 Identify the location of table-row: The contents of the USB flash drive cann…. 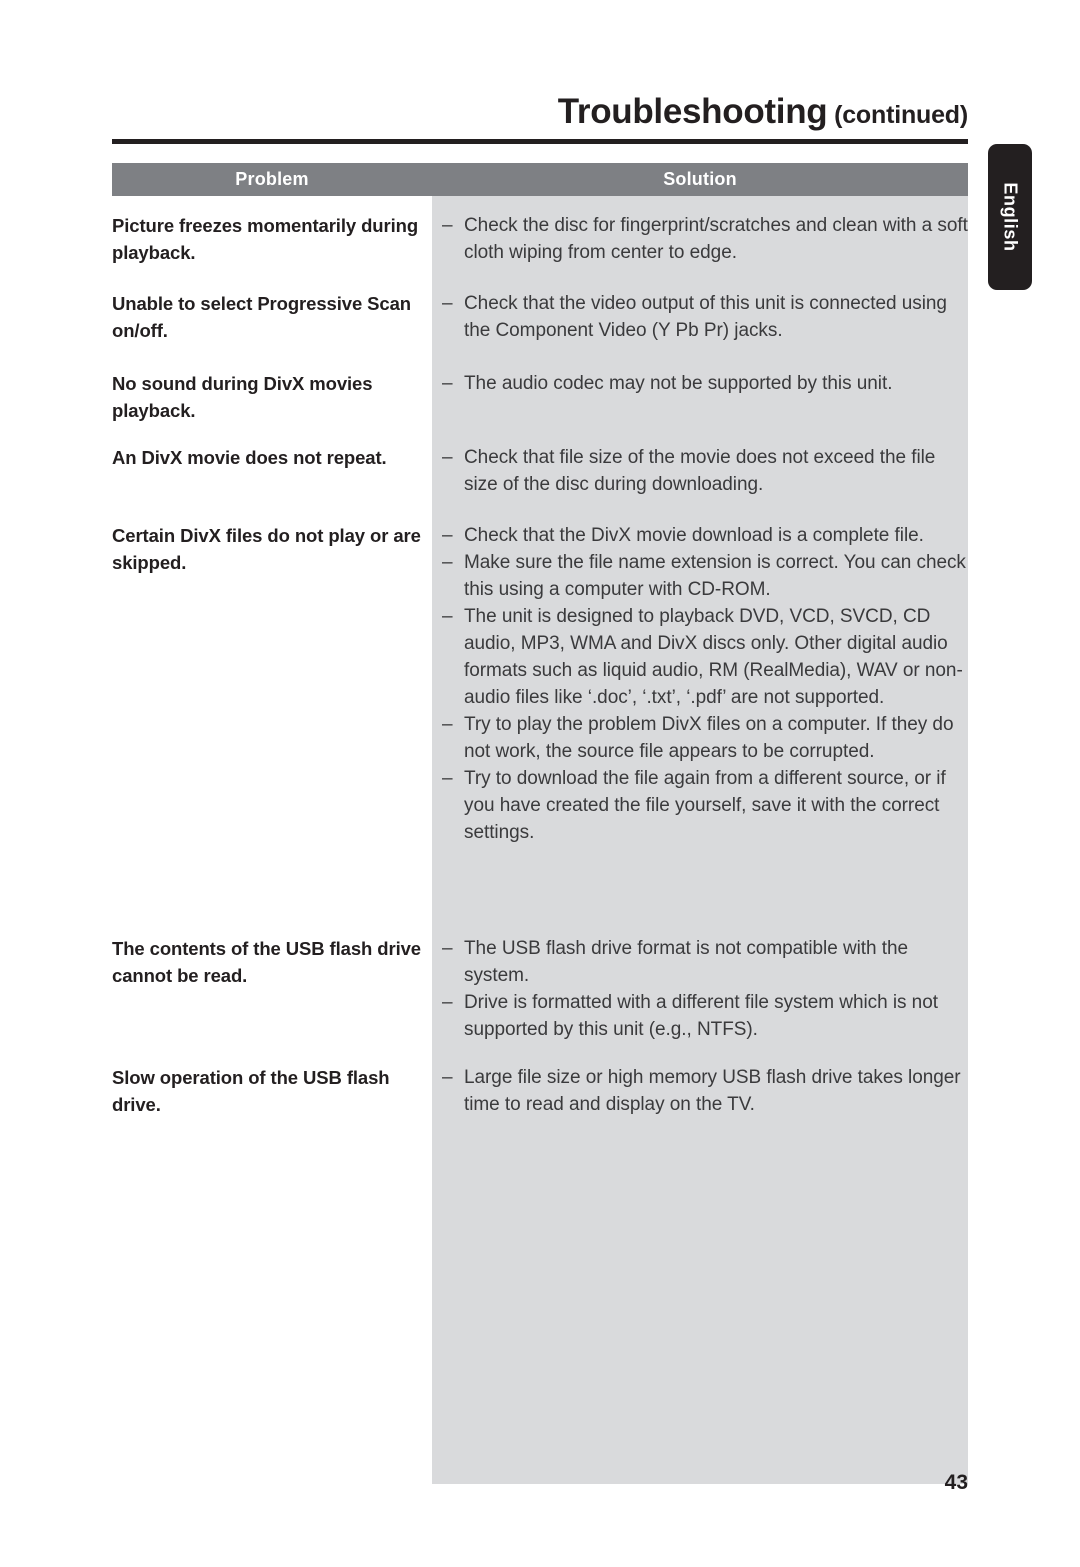
(540, 989).